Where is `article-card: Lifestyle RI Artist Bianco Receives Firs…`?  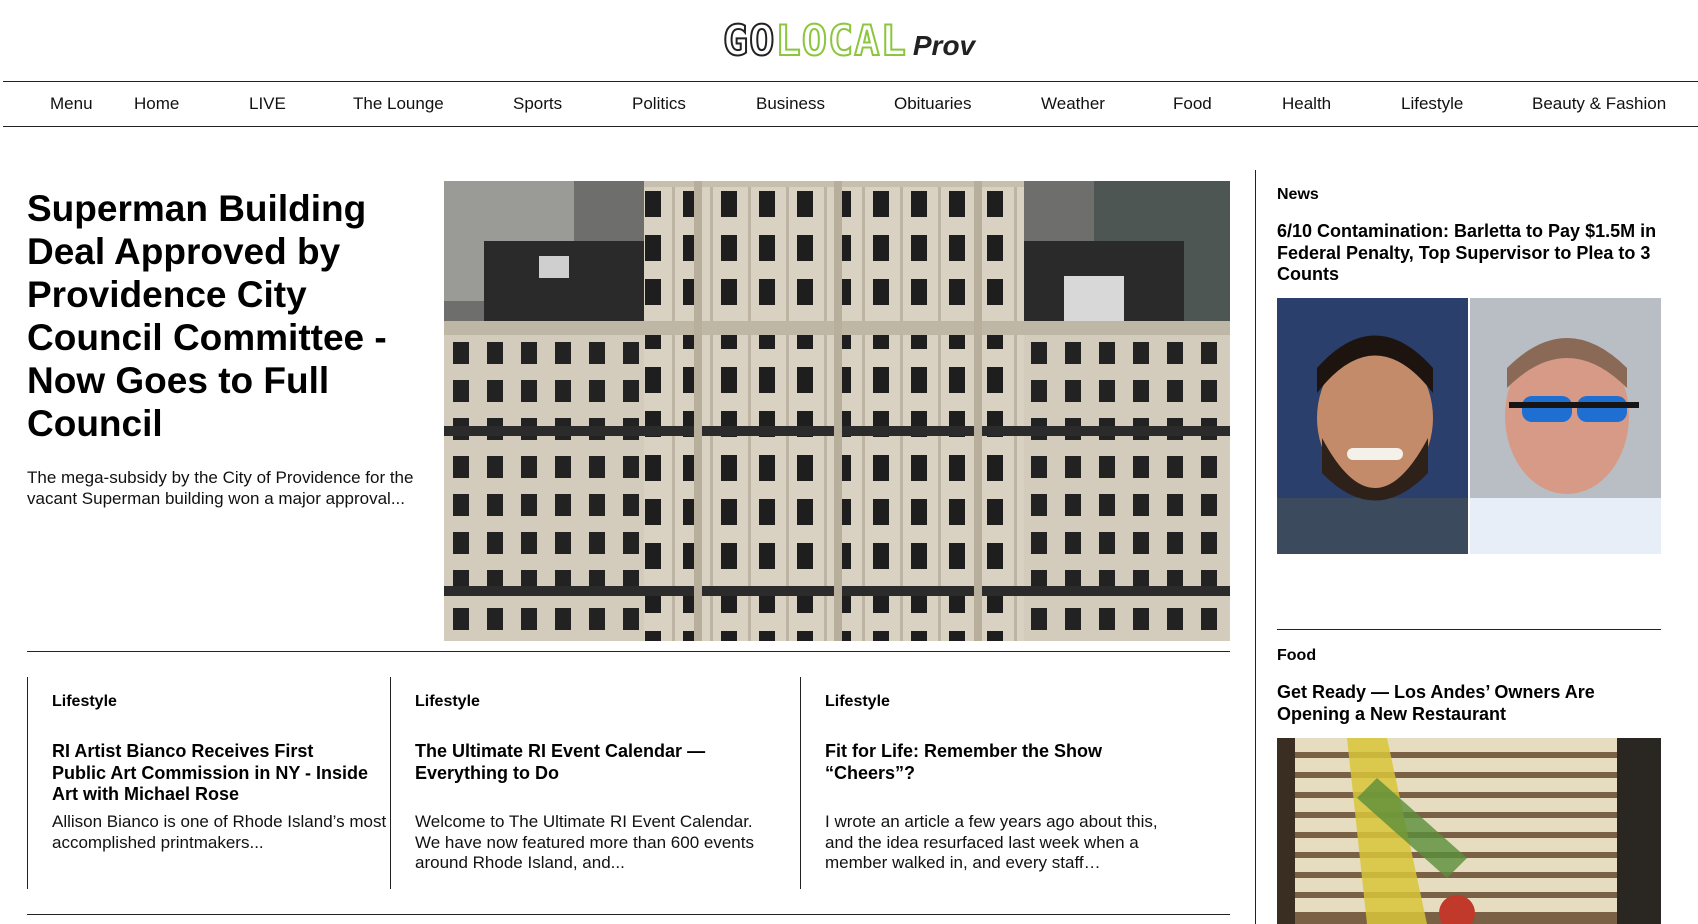 article-card: Lifestyle RI Artist Bianco Receives Firs… is located at coordinates (209, 783).